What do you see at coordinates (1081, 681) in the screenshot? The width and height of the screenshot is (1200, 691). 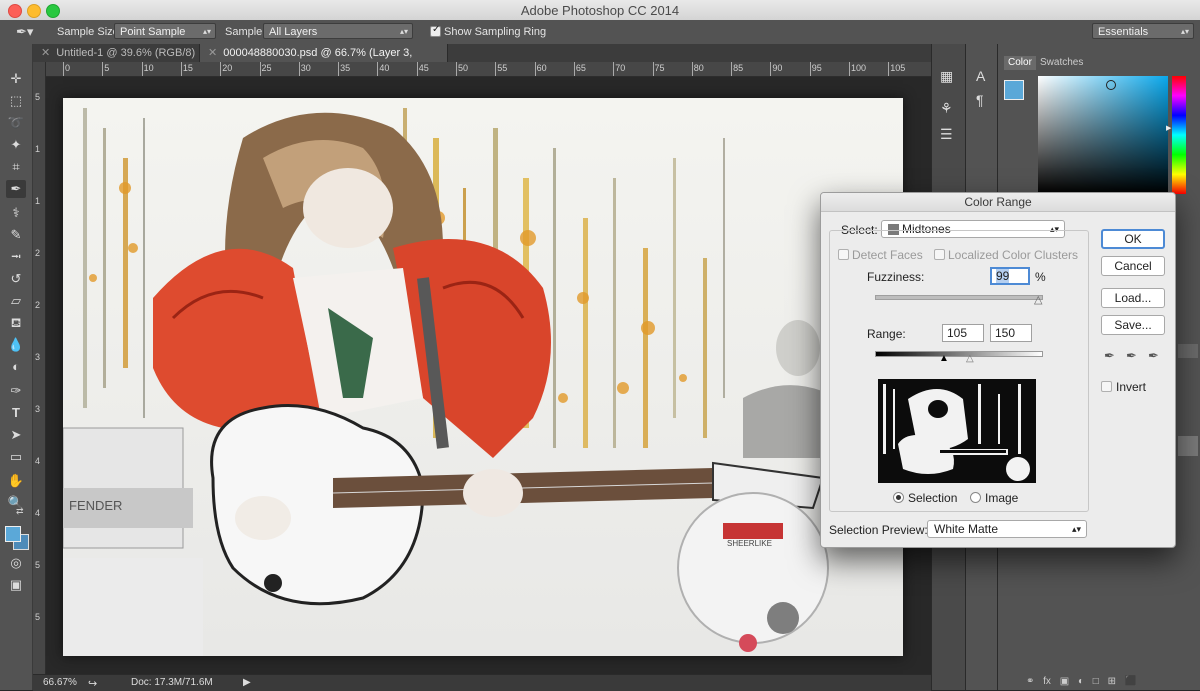 I see `layers-panel-footer-icons: ⚭ fx ▣ ◐ □ ⊞ ⬛` at bounding box center [1081, 681].